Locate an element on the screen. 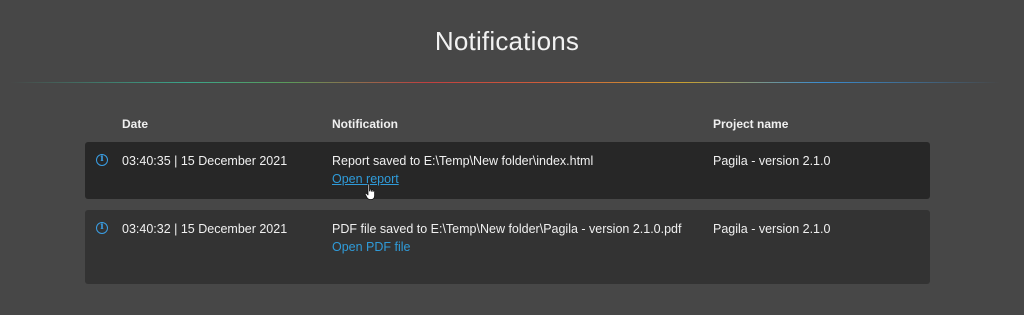 The width and height of the screenshot is (1024, 315). title-divider is located at coordinates (505, 82).